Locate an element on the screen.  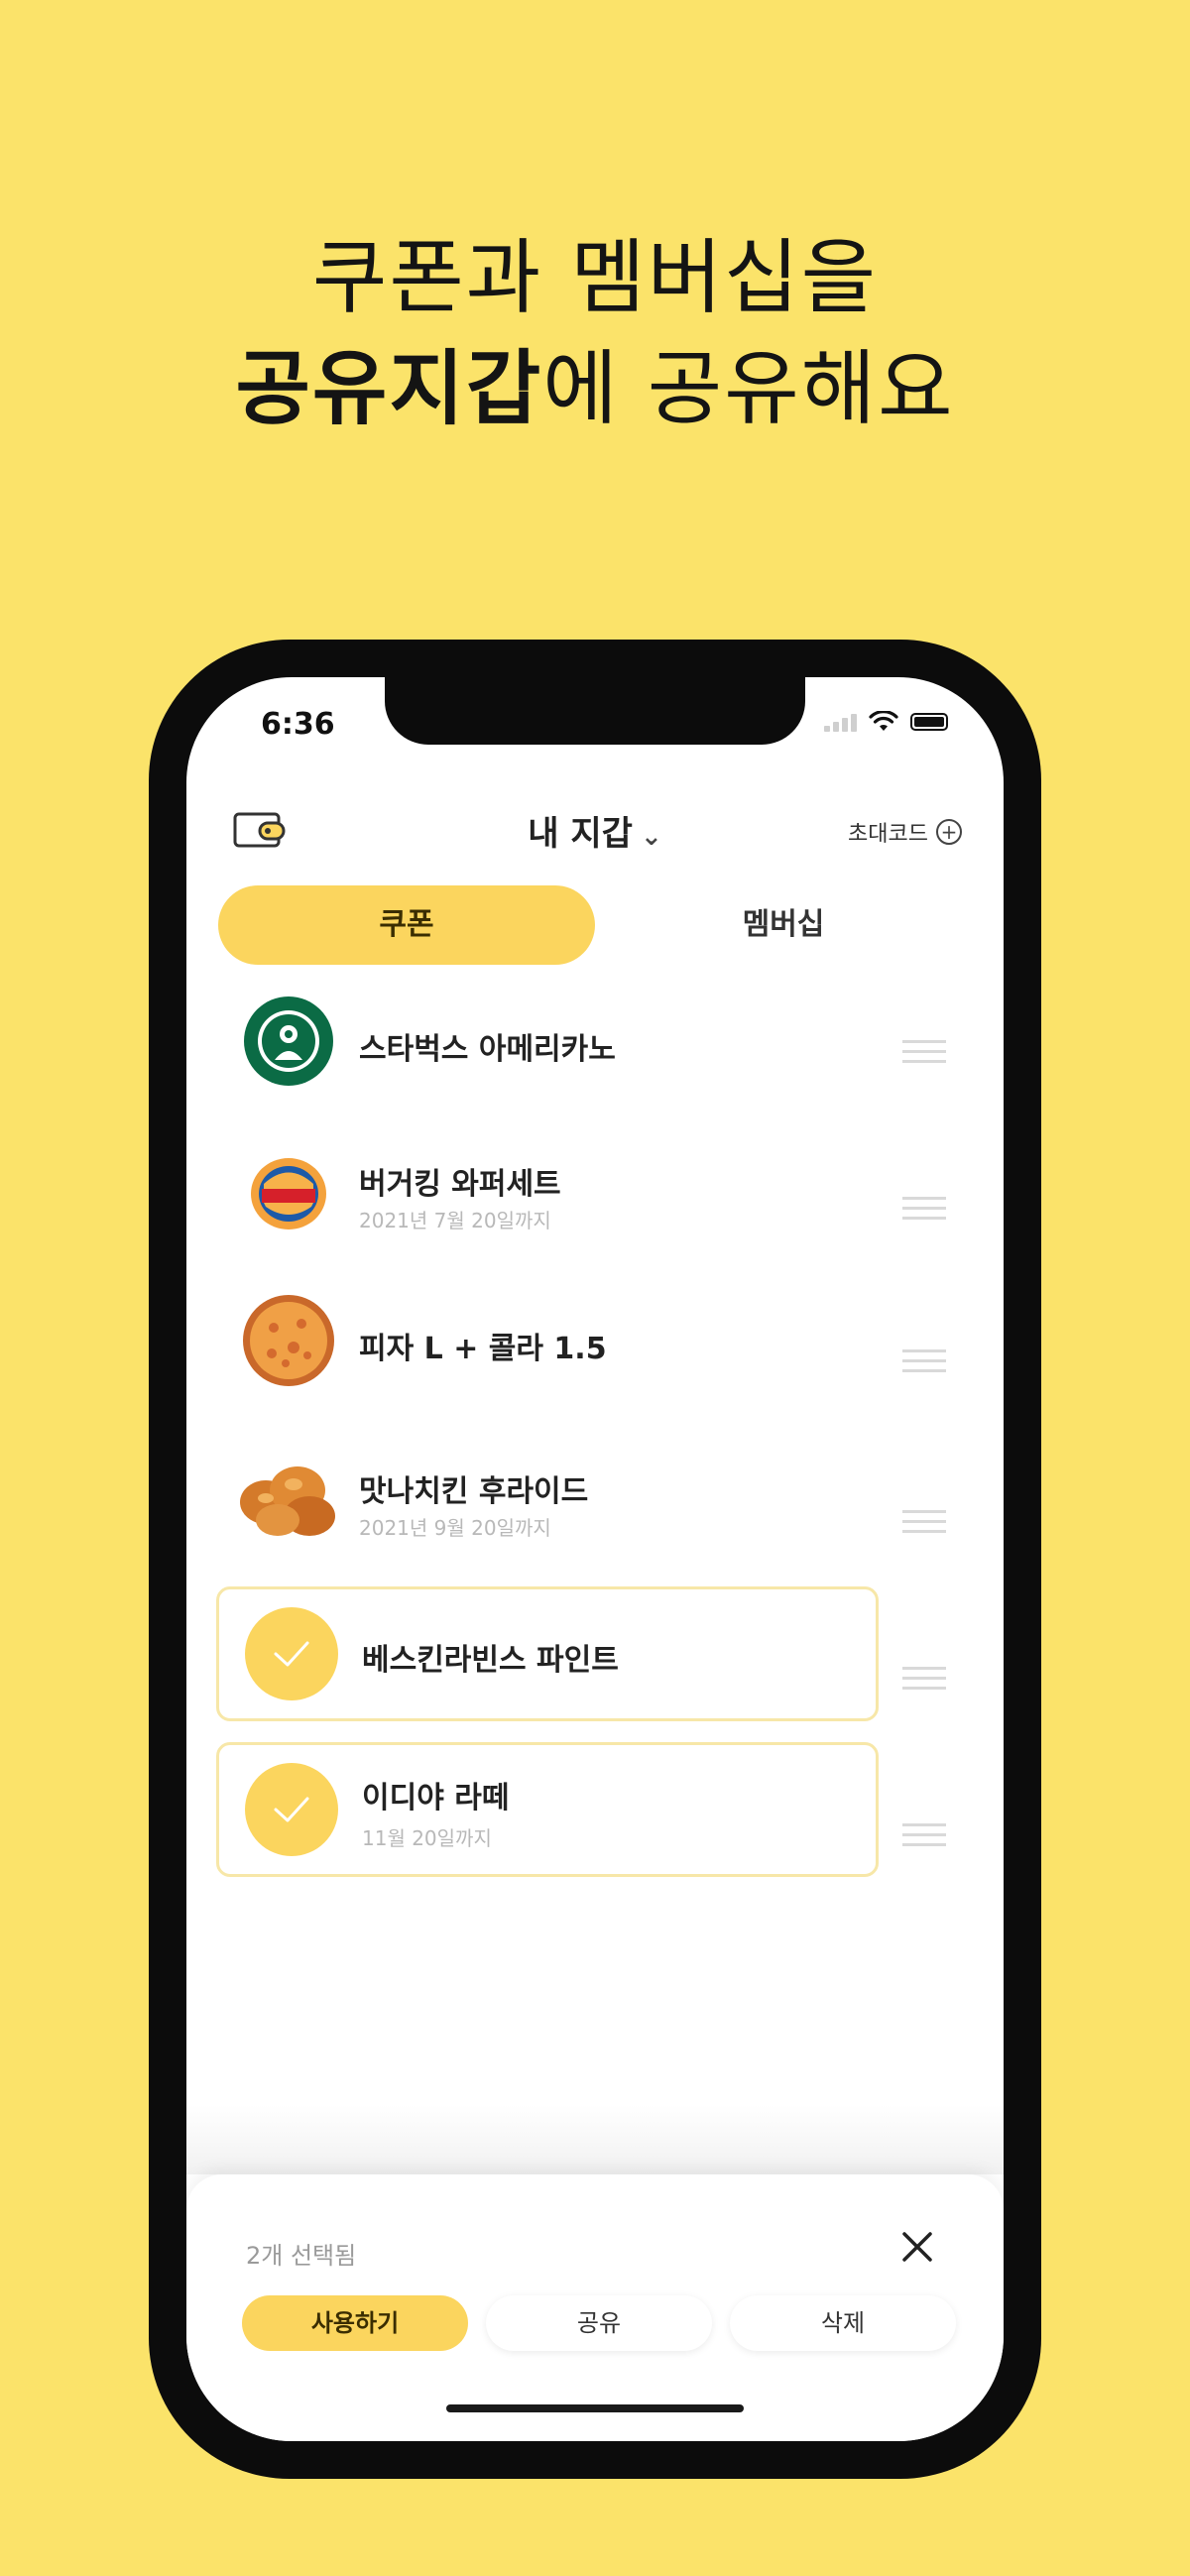
headline-line-1: 쿠폰과 멤버십을 is located at coordinates (595, 278).